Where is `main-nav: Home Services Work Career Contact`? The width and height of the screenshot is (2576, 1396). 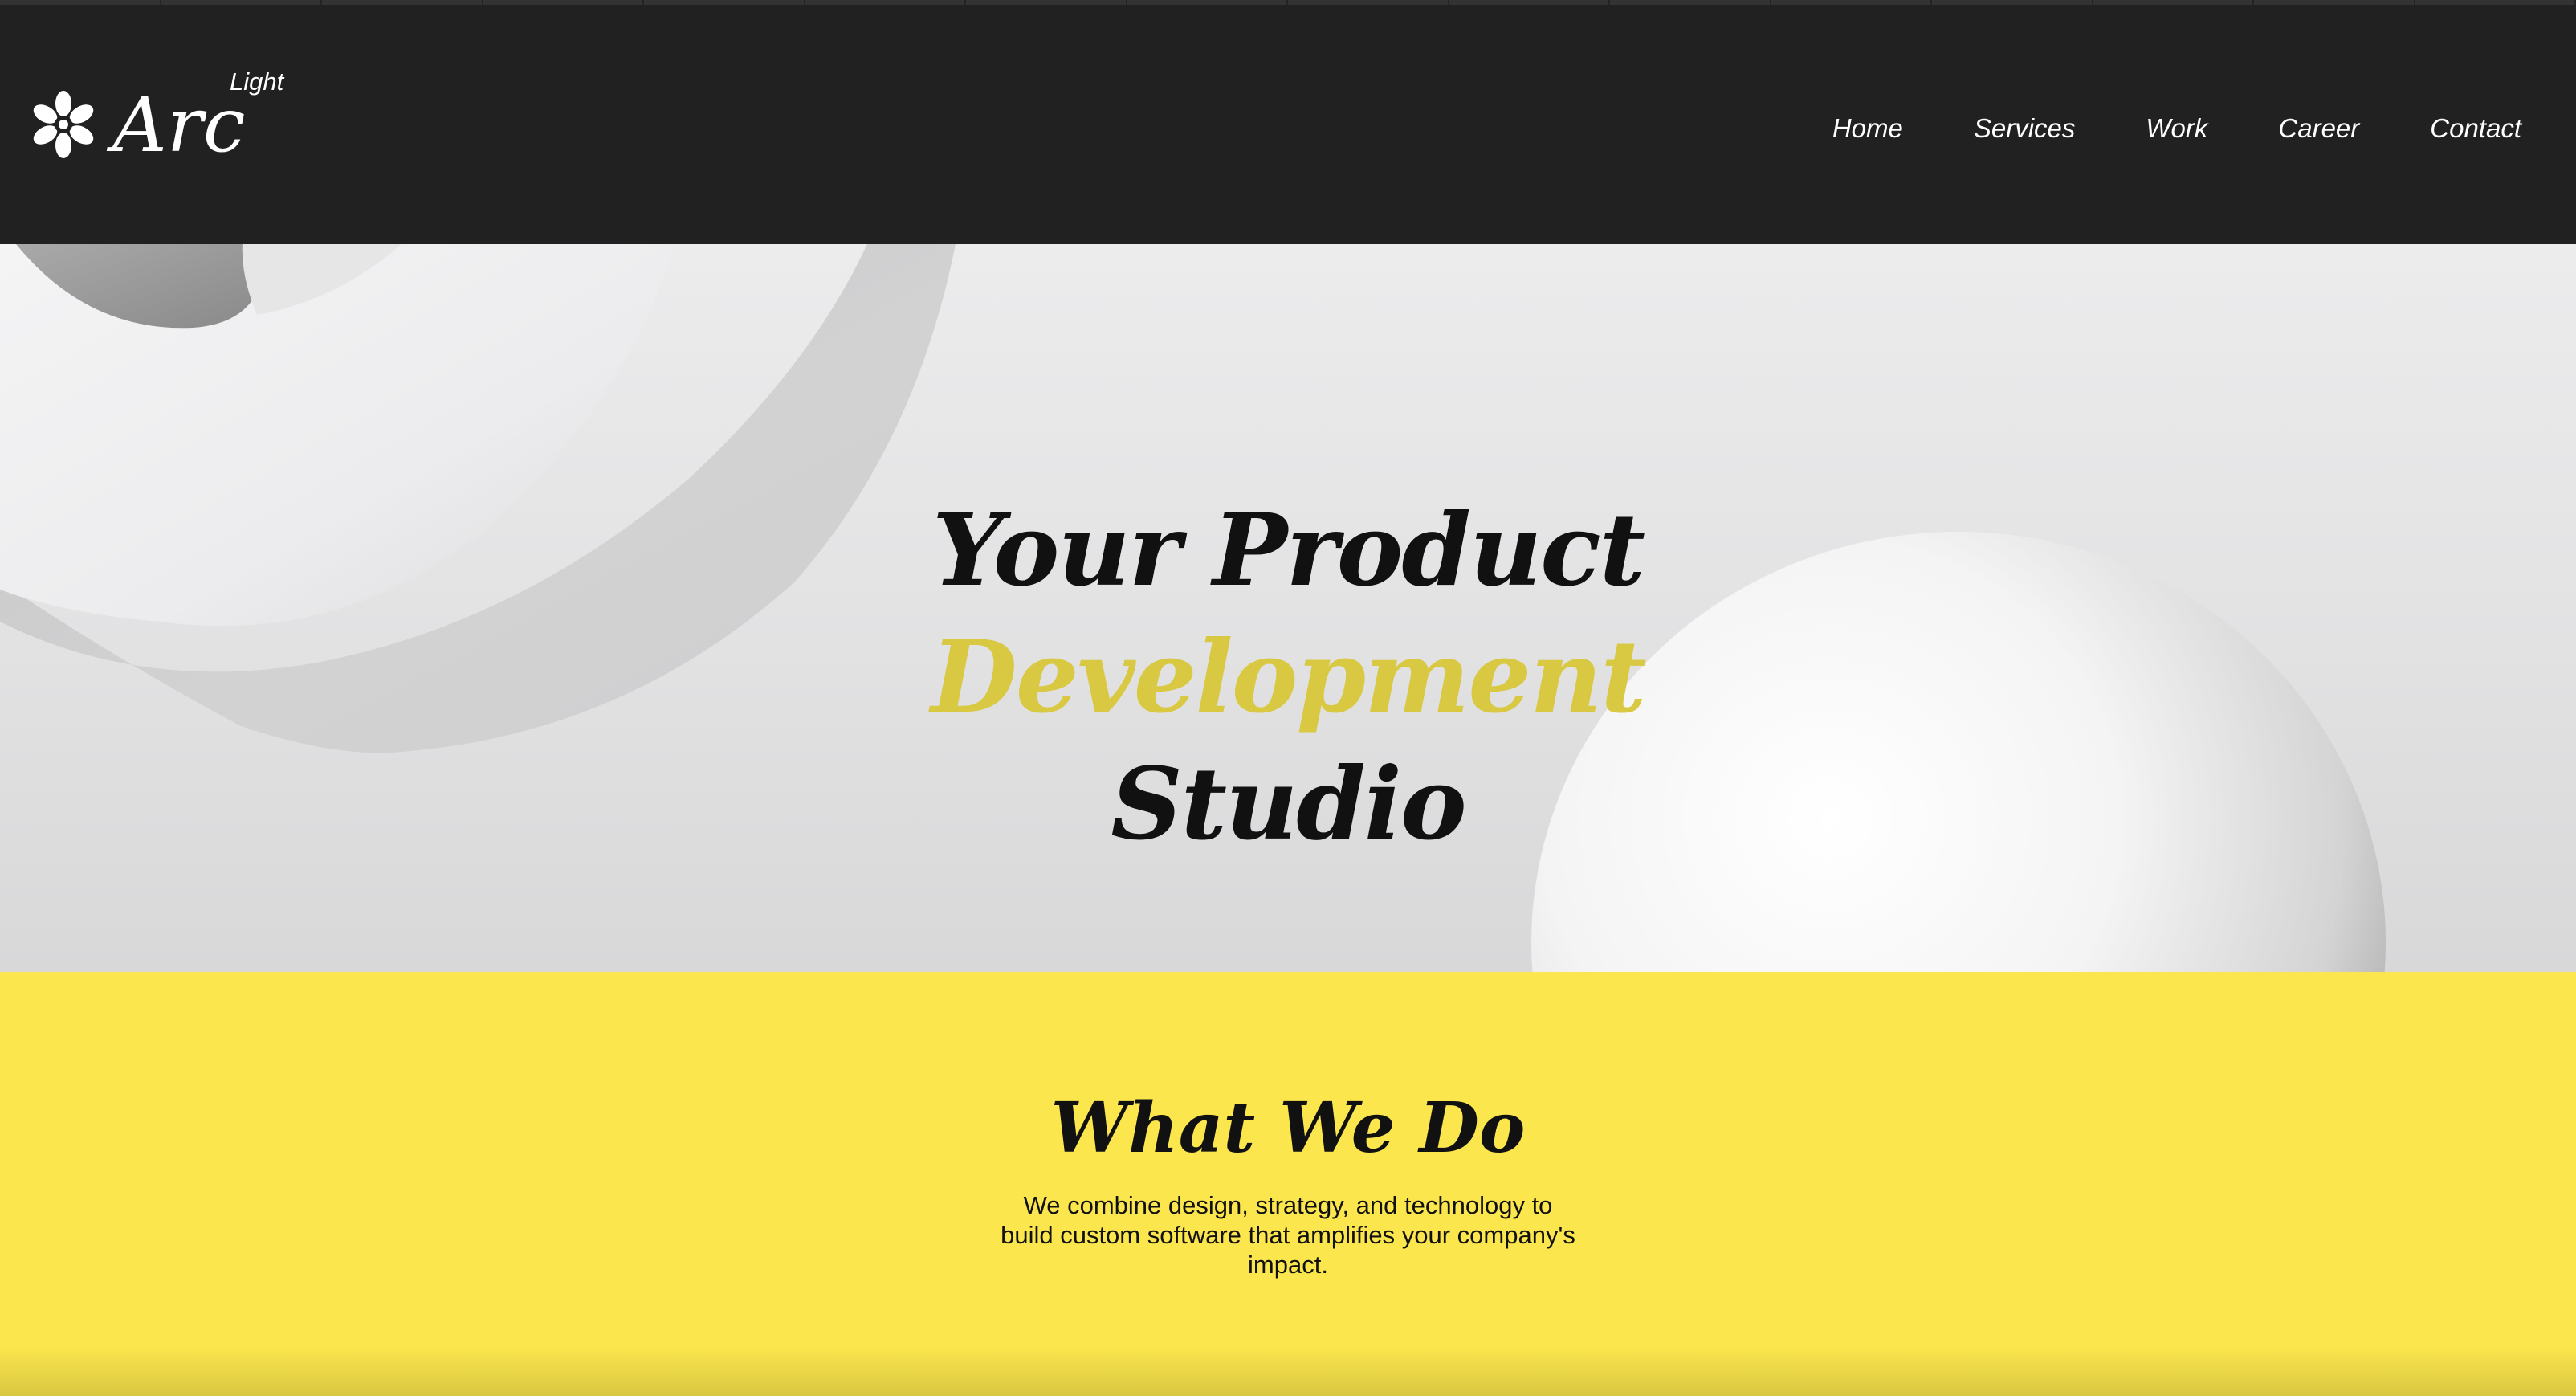
main-nav: Home Services Work Career Contact is located at coordinates (2141, 128).